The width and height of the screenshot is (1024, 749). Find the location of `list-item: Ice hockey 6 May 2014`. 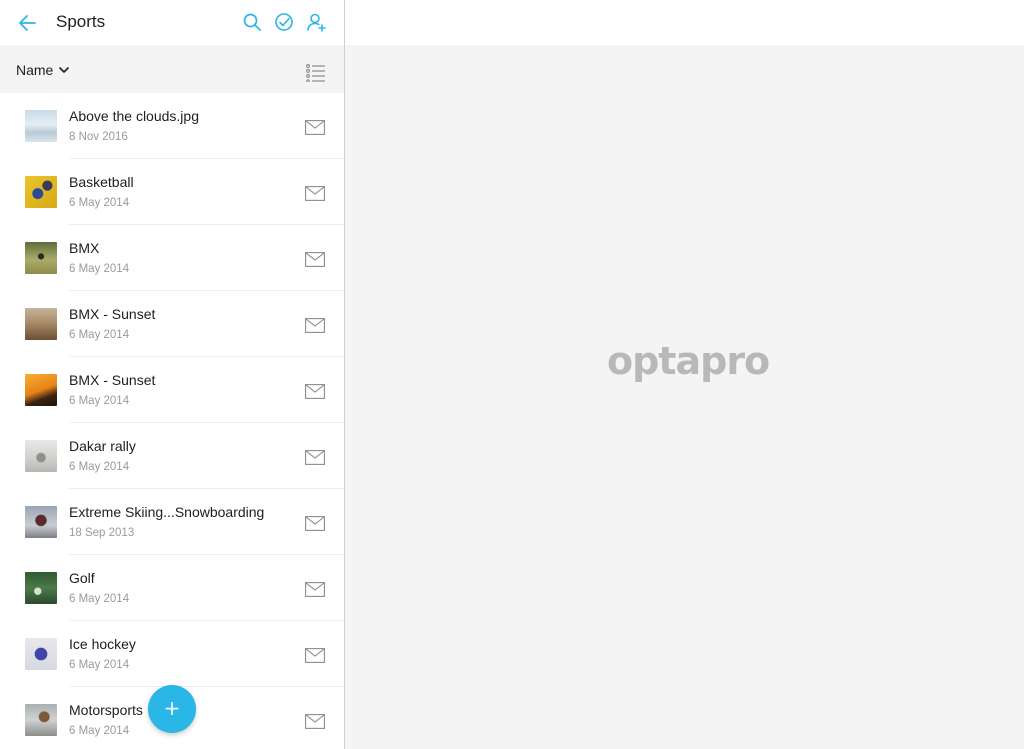

list-item: Ice hockey 6 May 2014 is located at coordinates (172, 654).